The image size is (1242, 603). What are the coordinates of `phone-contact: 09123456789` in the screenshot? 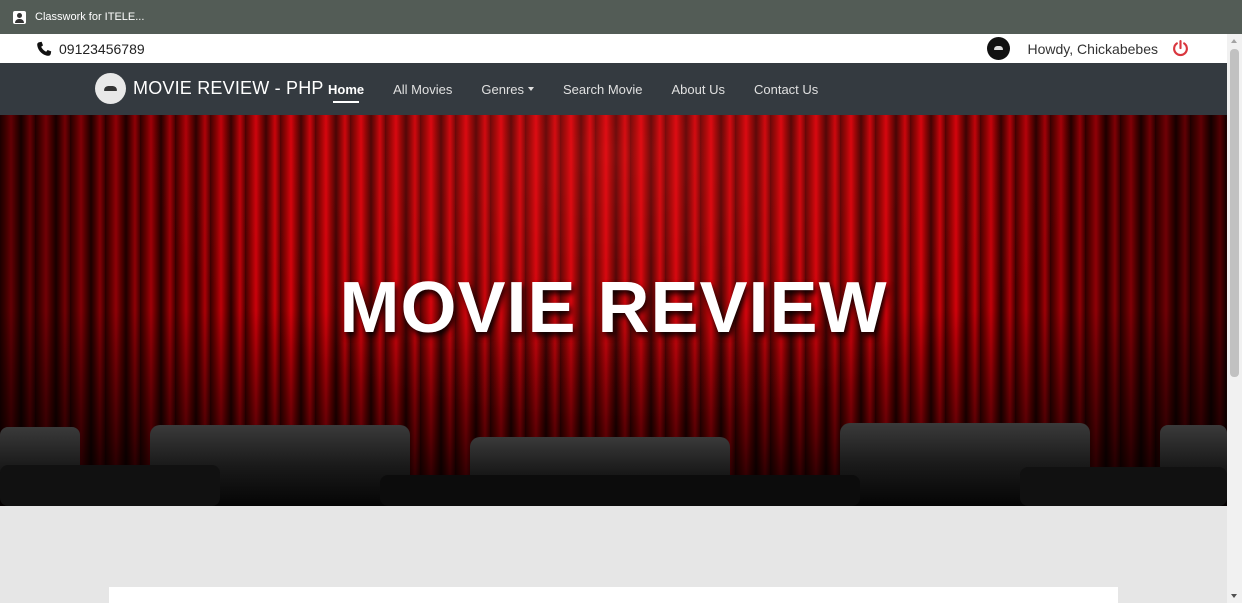 It's located at (90, 48).